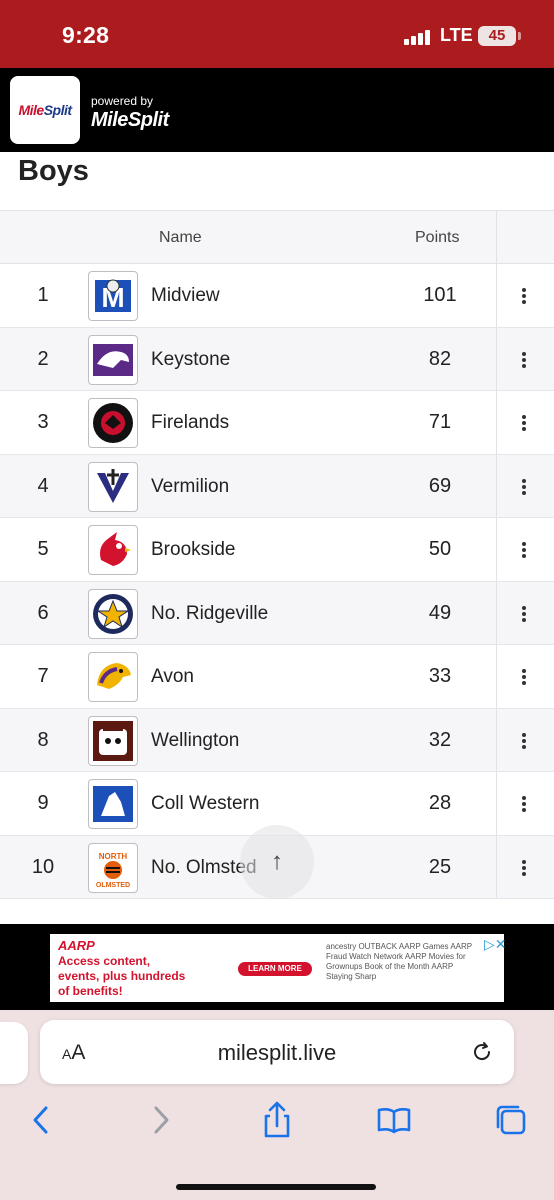  Describe the element at coordinates (43, 295) in the screenshot. I see `rank-cell: 1` at that location.